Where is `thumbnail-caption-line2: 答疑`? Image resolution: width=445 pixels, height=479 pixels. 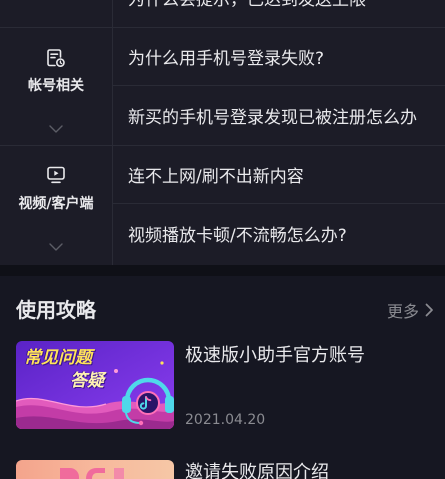 thumbnail-caption-line2: 答疑 is located at coordinates (87, 381).